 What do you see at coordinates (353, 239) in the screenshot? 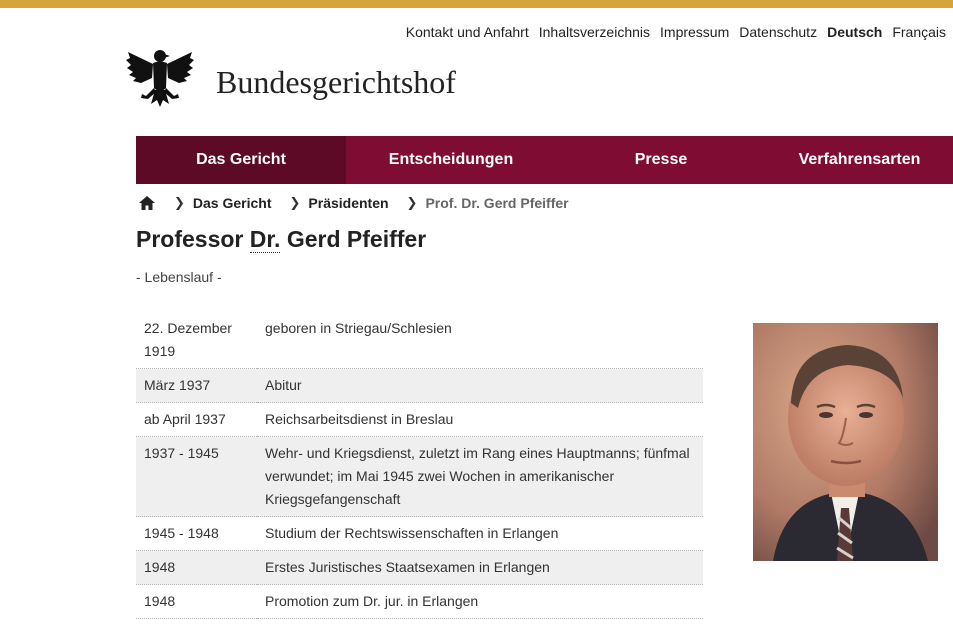
I see `title-name: Gerd Pfeiffer` at bounding box center [353, 239].